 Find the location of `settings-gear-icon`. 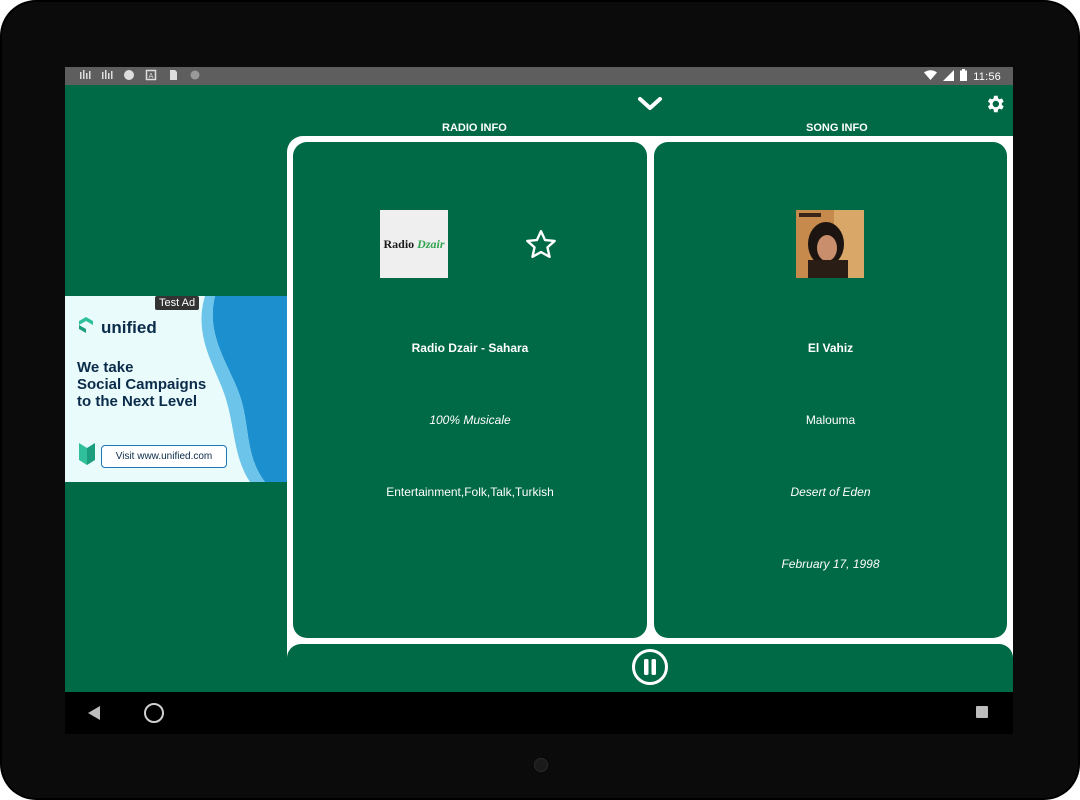

settings-gear-icon is located at coordinates (995, 104).